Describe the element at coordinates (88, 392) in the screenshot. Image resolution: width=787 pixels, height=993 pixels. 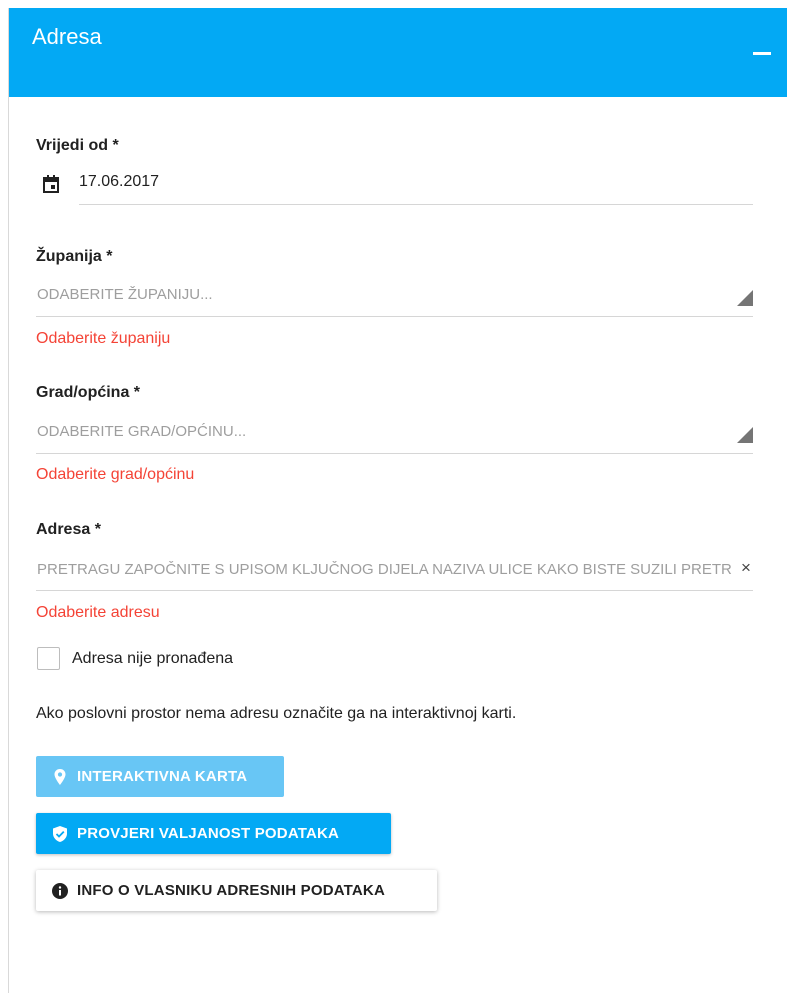
I see `city-label: Grad/općina *` at that location.